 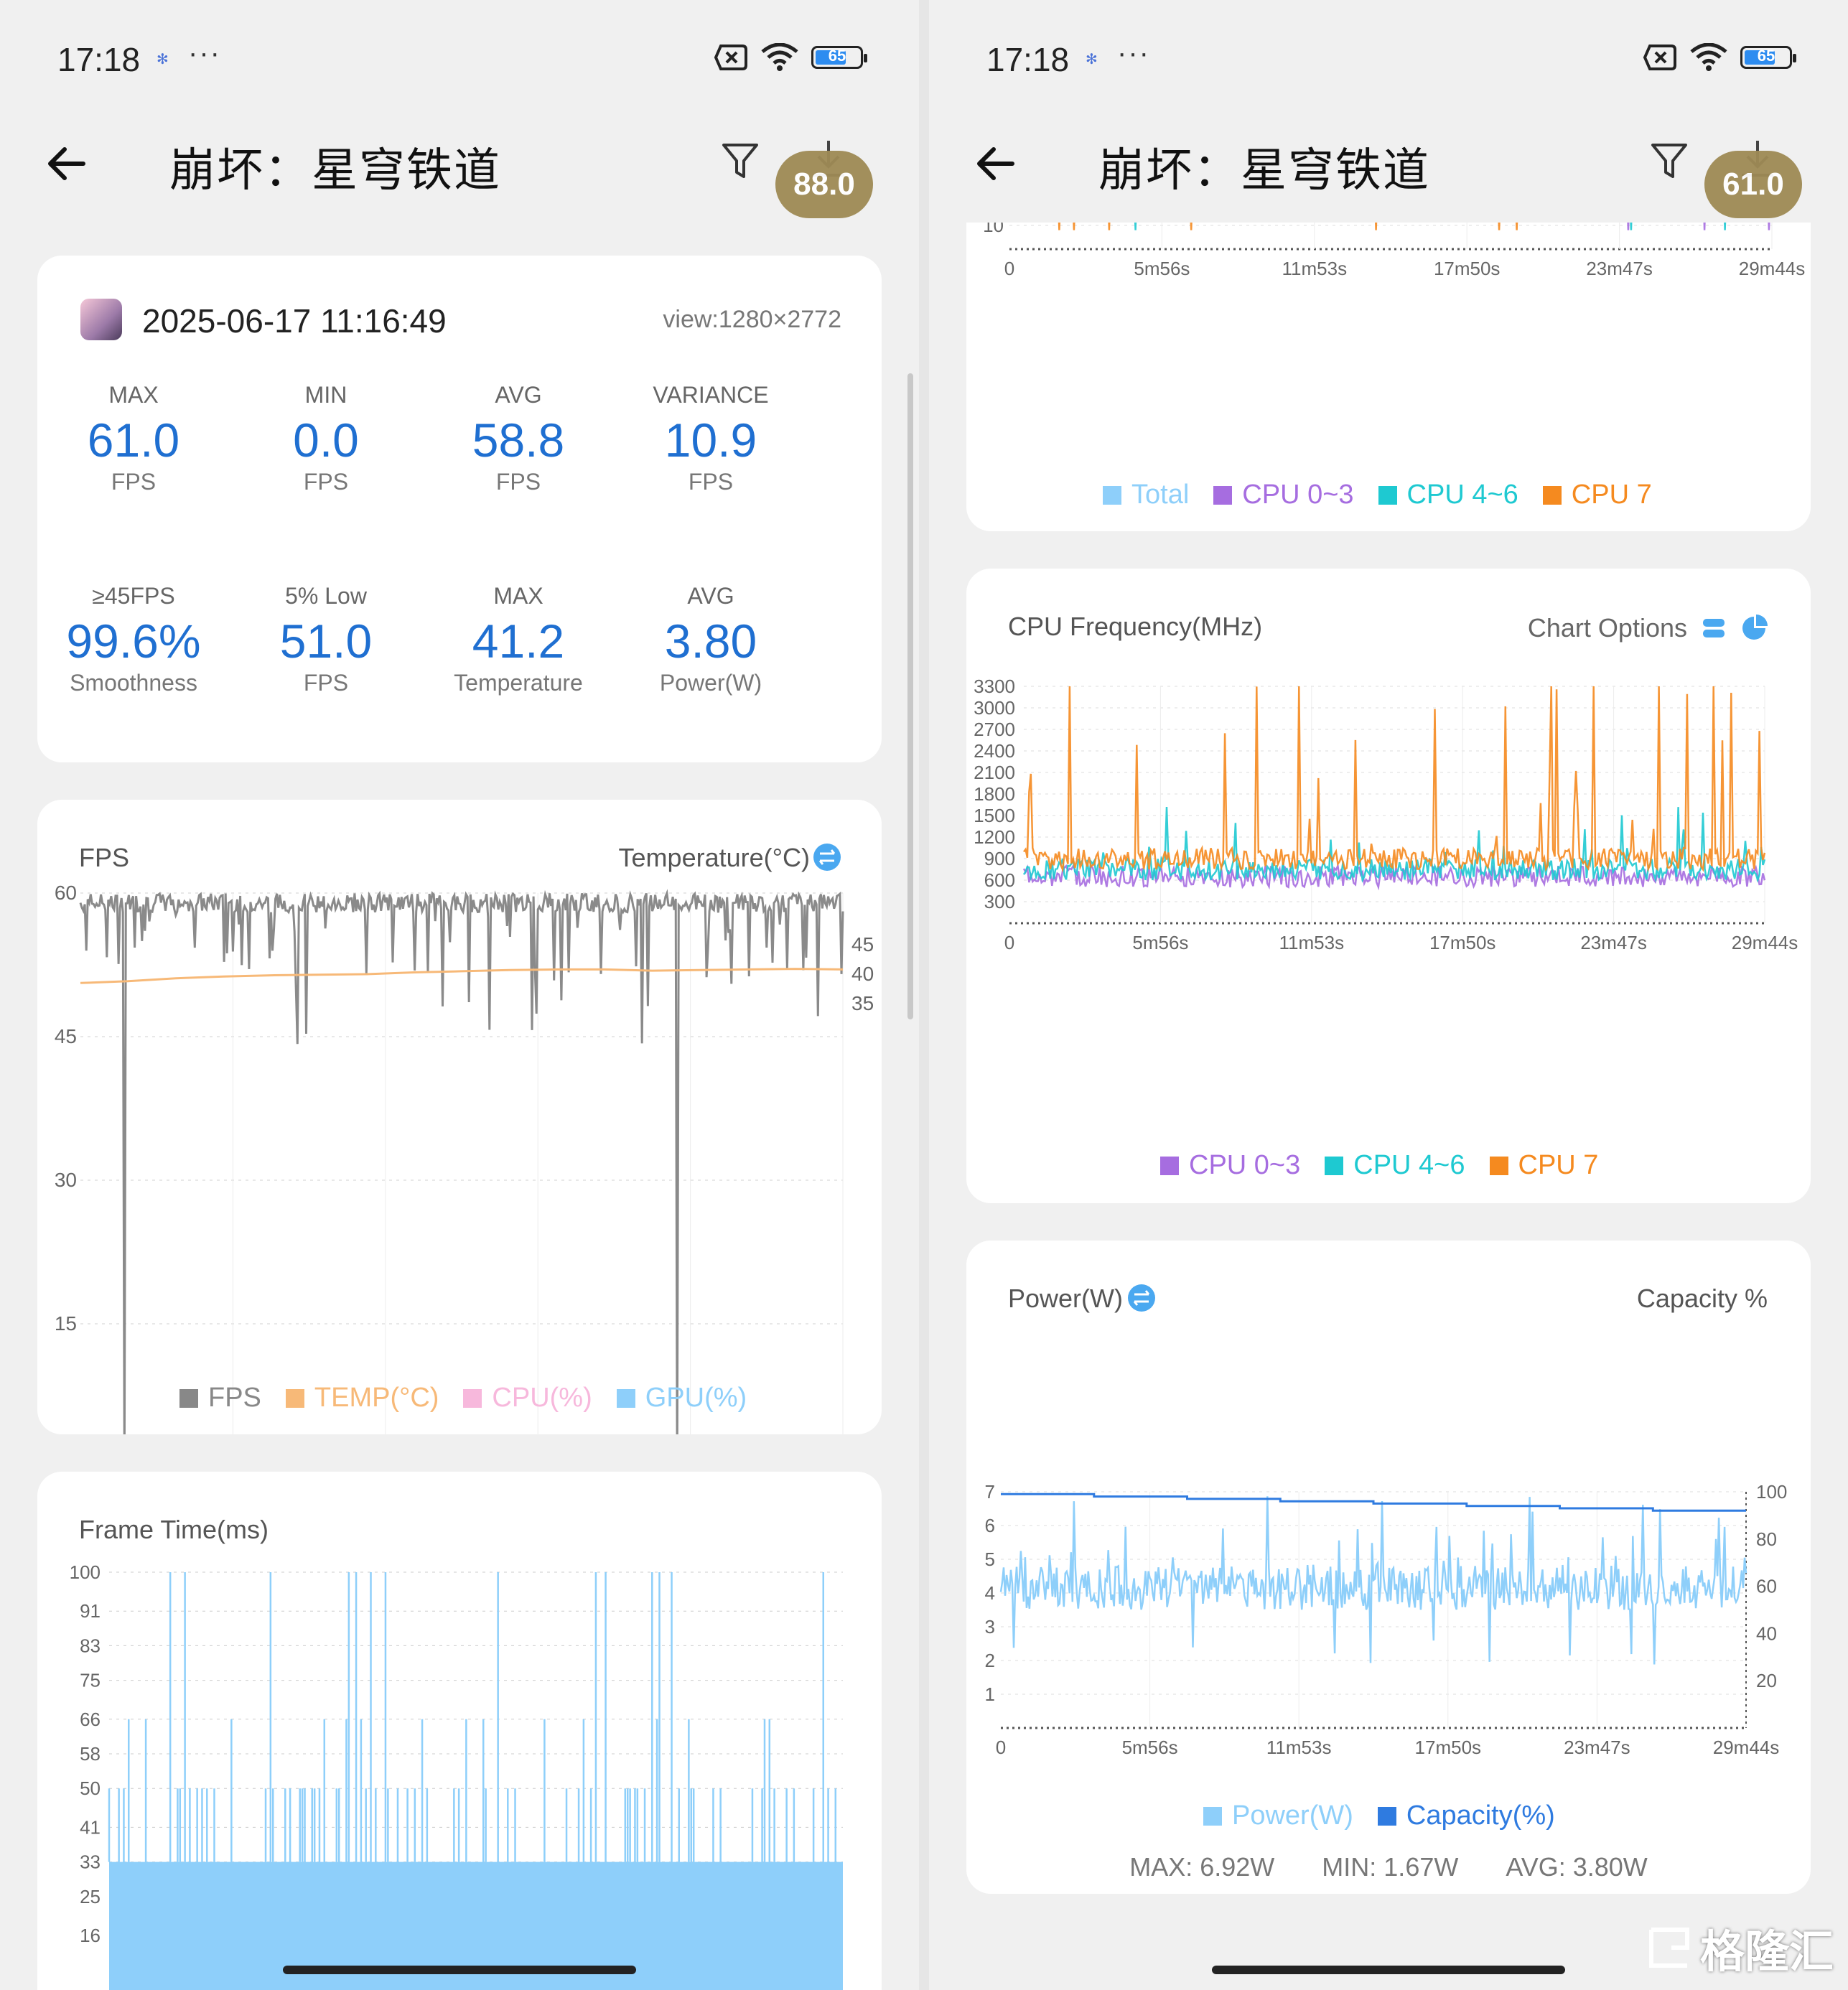 I want to click on y-tick-label: 45, so click(x=66, y=1036).